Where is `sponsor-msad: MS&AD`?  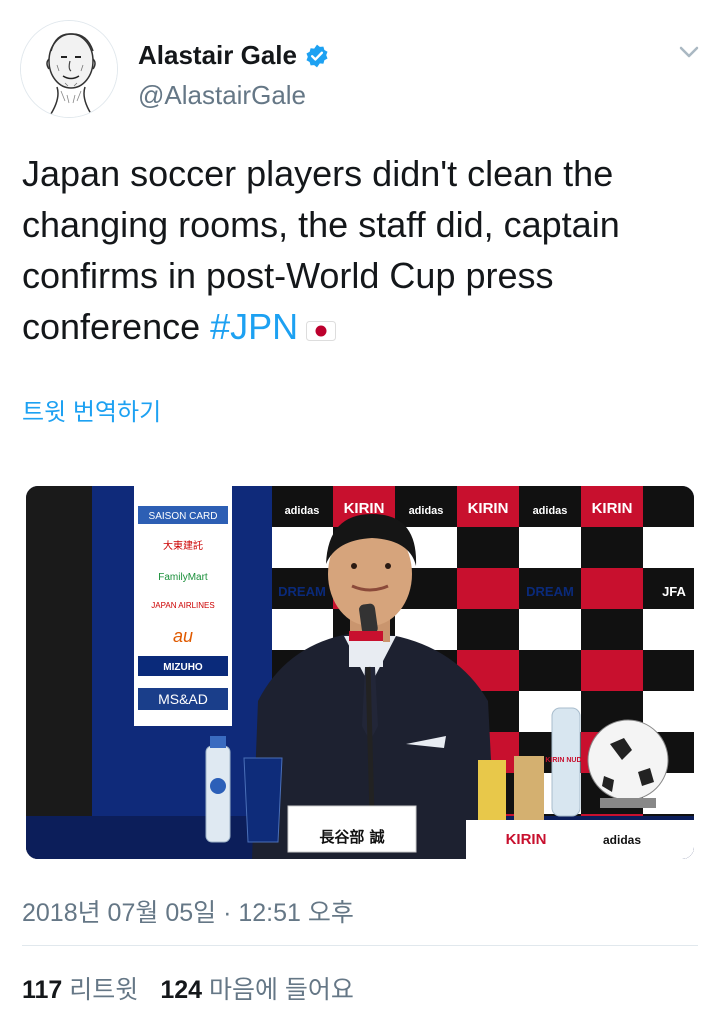
sponsor-msad: MS&AD is located at coordinates (183, 699).